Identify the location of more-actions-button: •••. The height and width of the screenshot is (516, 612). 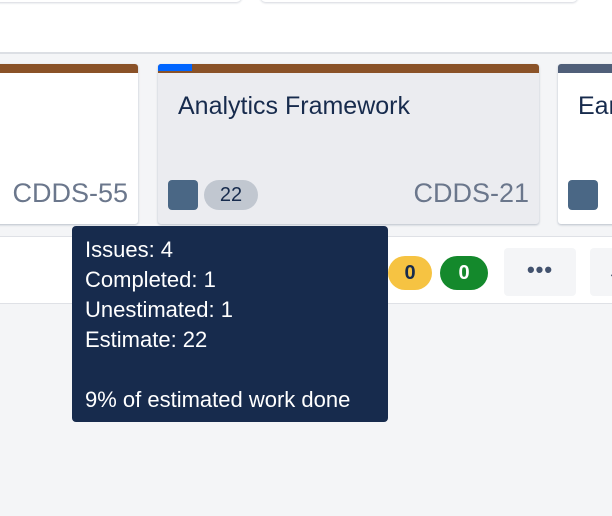
(540, 272).